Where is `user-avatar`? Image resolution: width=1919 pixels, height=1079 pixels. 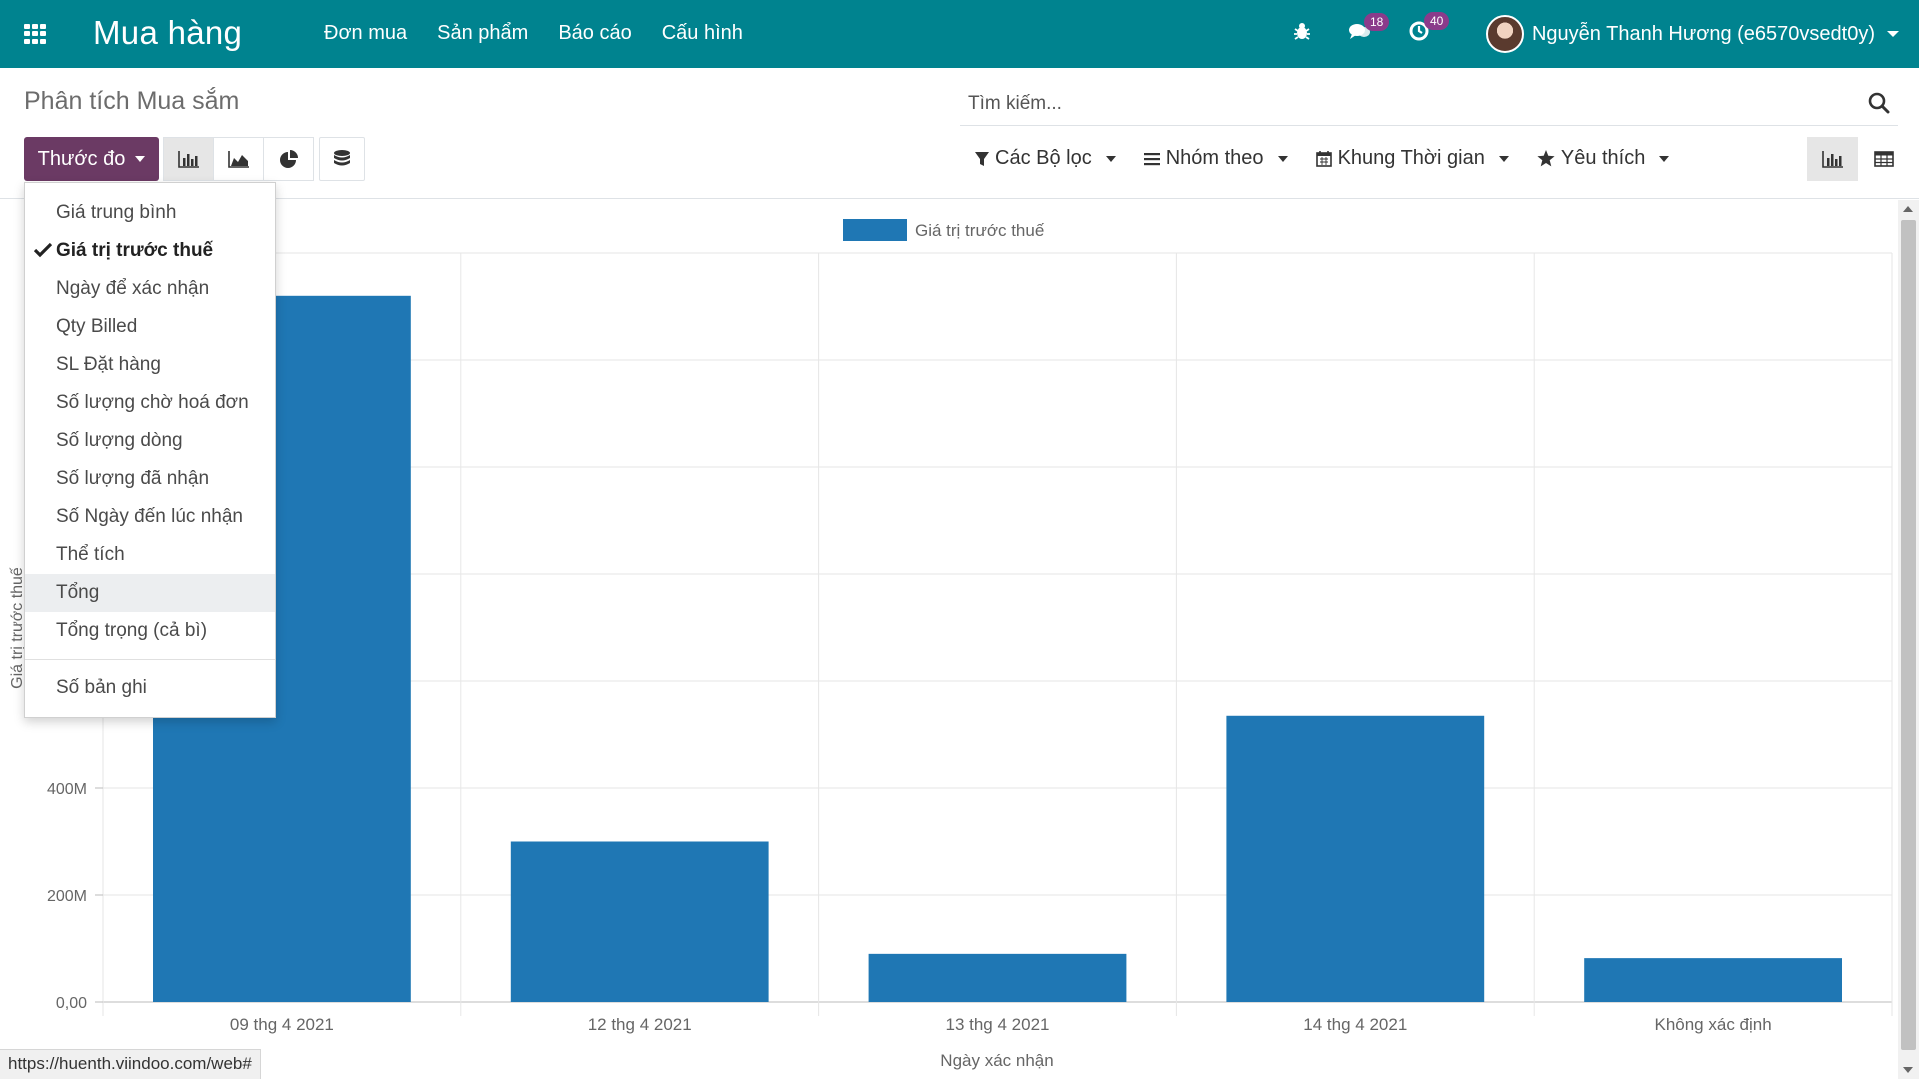
user-avatar is located at coordinates (1504, 34).